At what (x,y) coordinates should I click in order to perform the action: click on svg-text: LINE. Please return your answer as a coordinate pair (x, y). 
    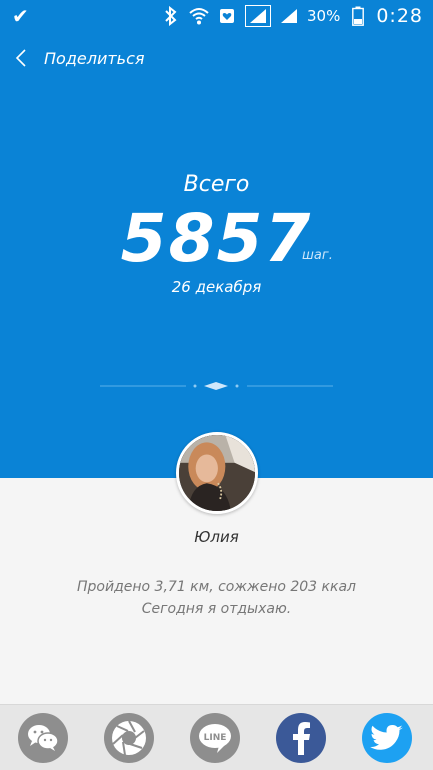
    Looking at the image, I should click on (215, 738).